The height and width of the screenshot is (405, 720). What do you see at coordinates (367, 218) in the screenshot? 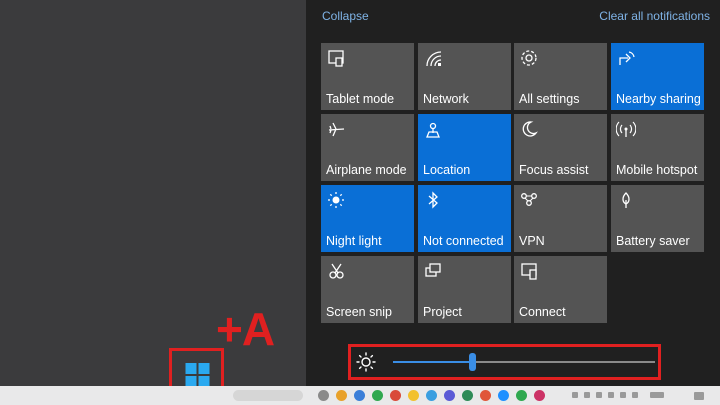
I see `quick-action-tile: Night light` at bounding box center [367, 218].